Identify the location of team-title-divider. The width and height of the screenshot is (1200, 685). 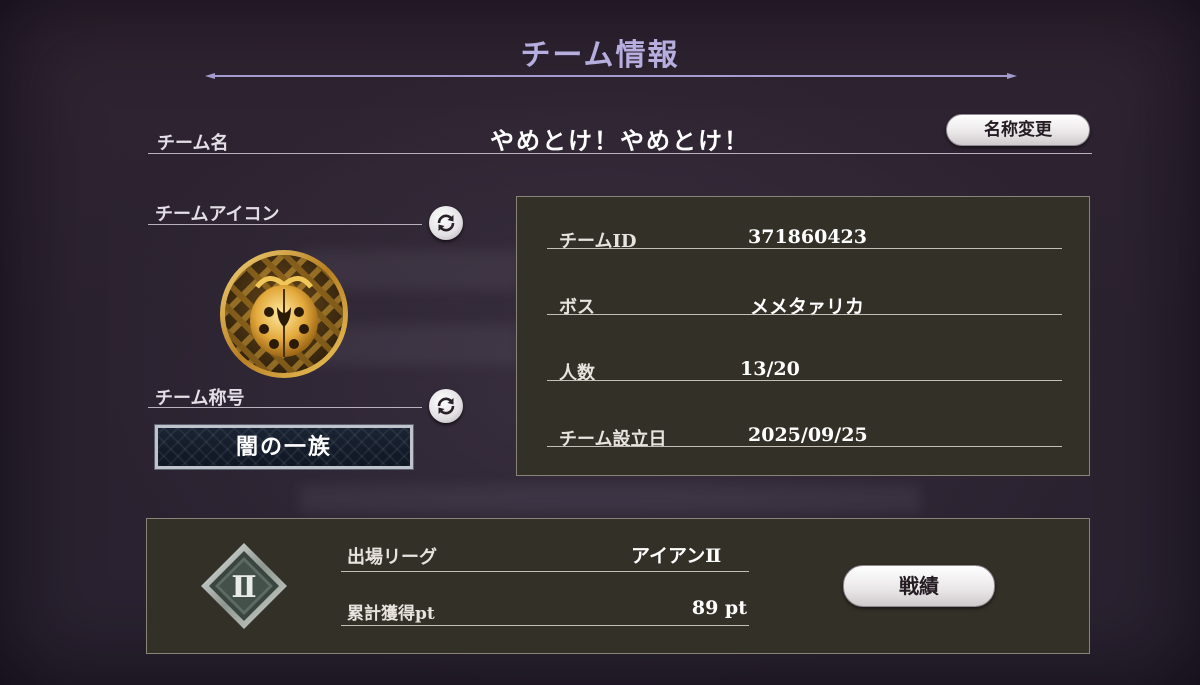
(285, 407).